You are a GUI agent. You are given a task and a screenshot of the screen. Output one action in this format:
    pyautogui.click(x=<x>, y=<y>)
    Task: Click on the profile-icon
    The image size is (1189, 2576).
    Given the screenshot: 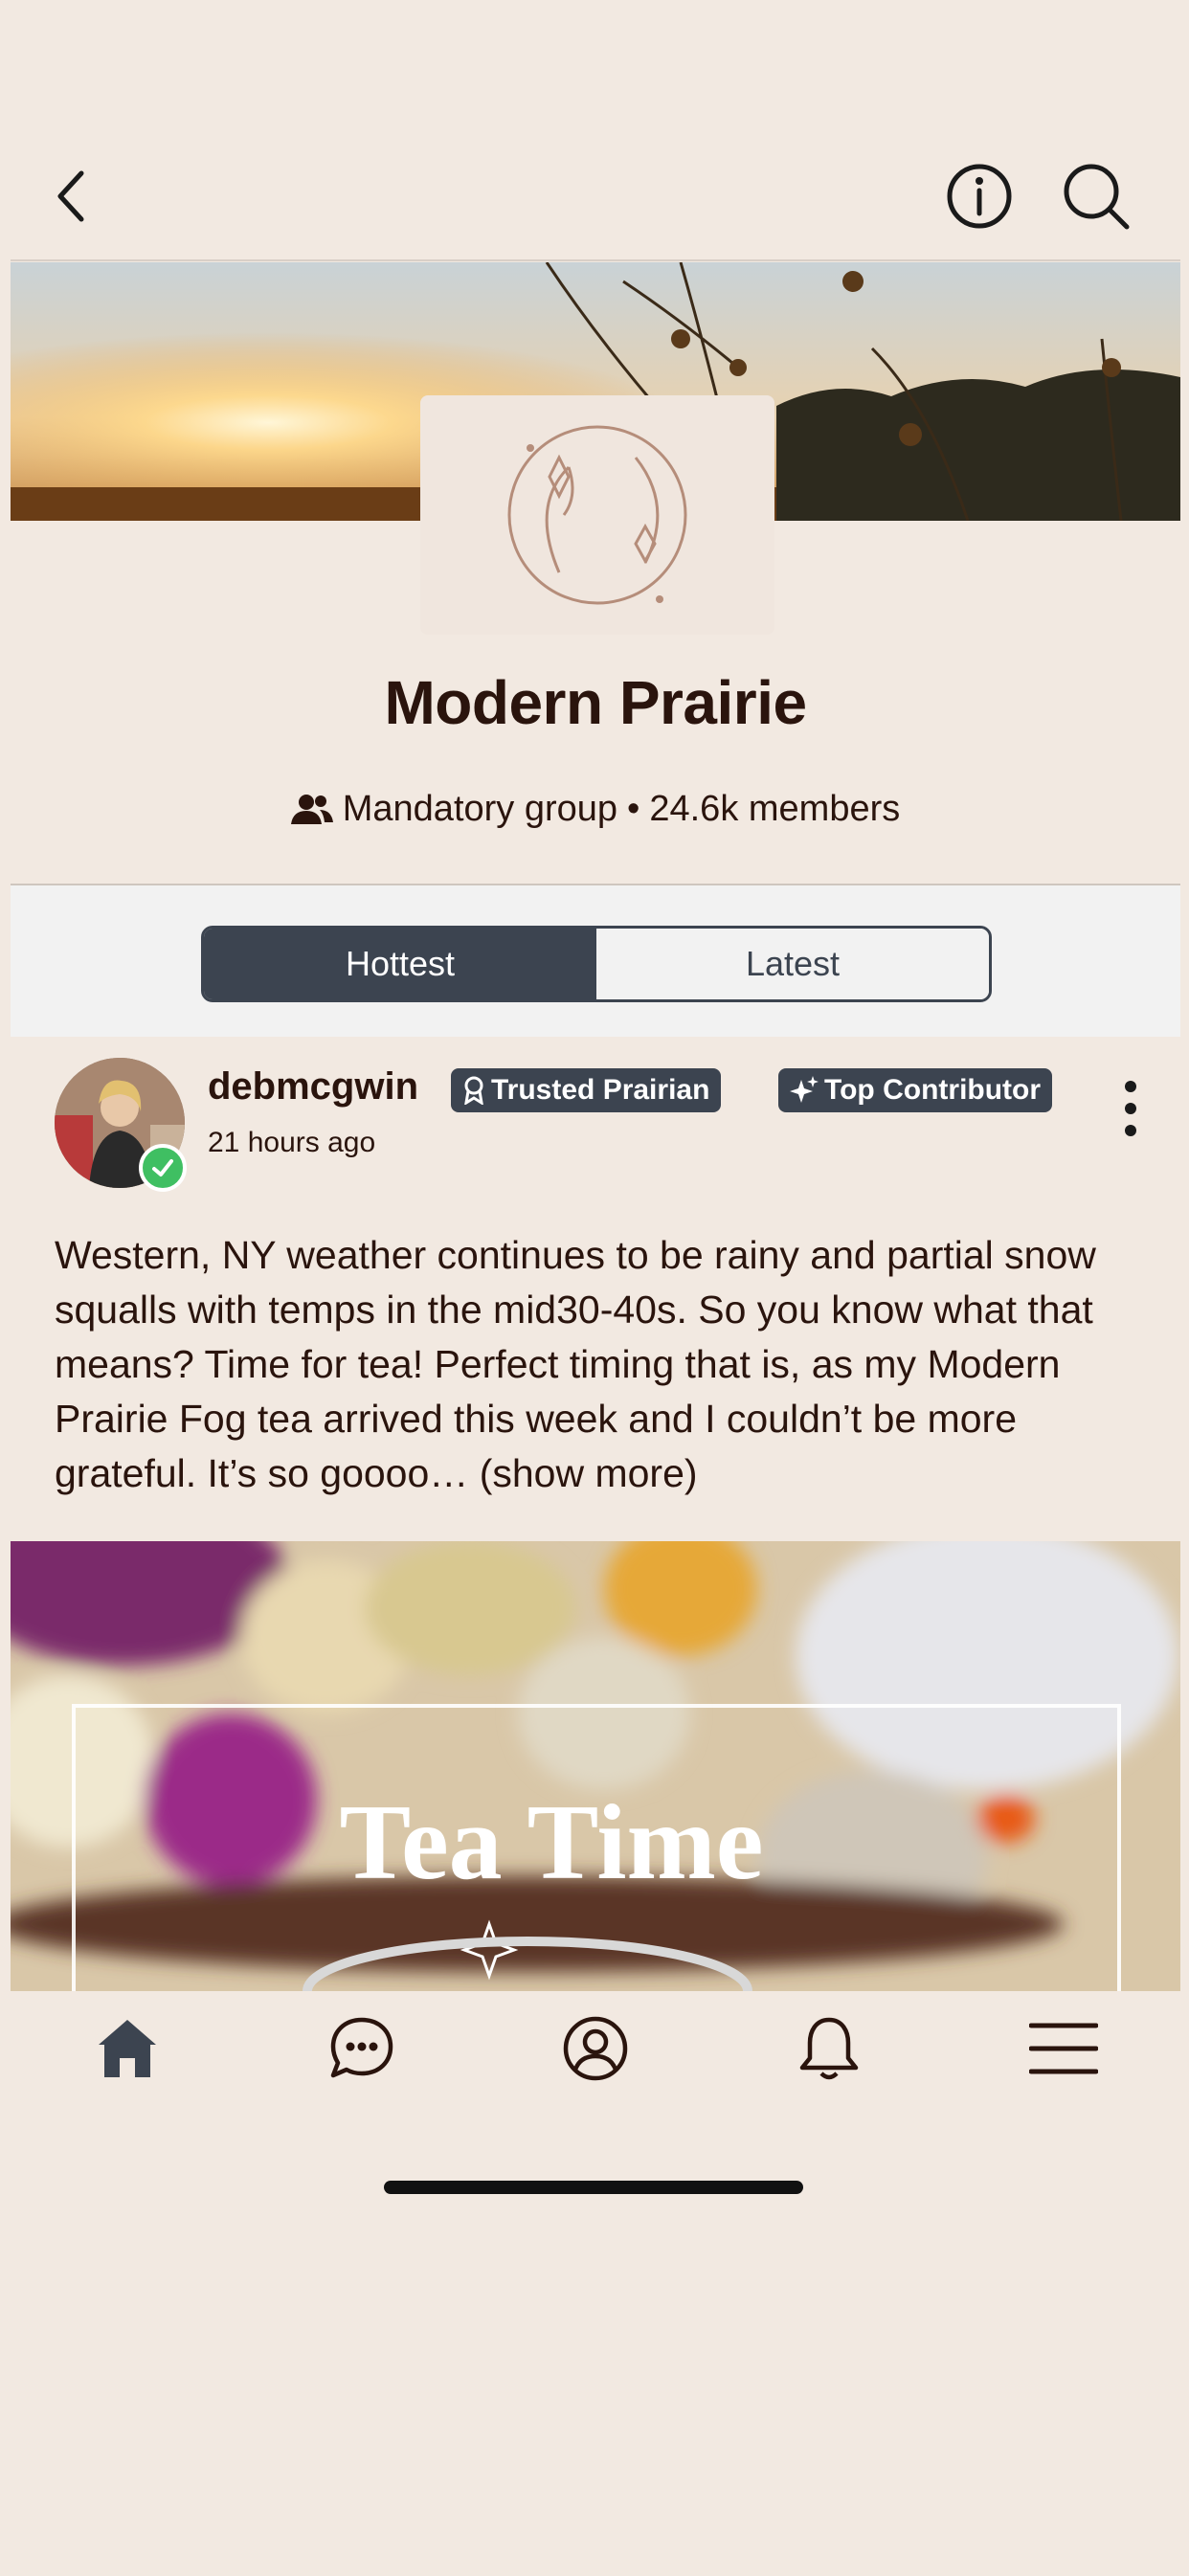 What is the action you would take?
    pyautogui.click(x=595, y=2049)
    